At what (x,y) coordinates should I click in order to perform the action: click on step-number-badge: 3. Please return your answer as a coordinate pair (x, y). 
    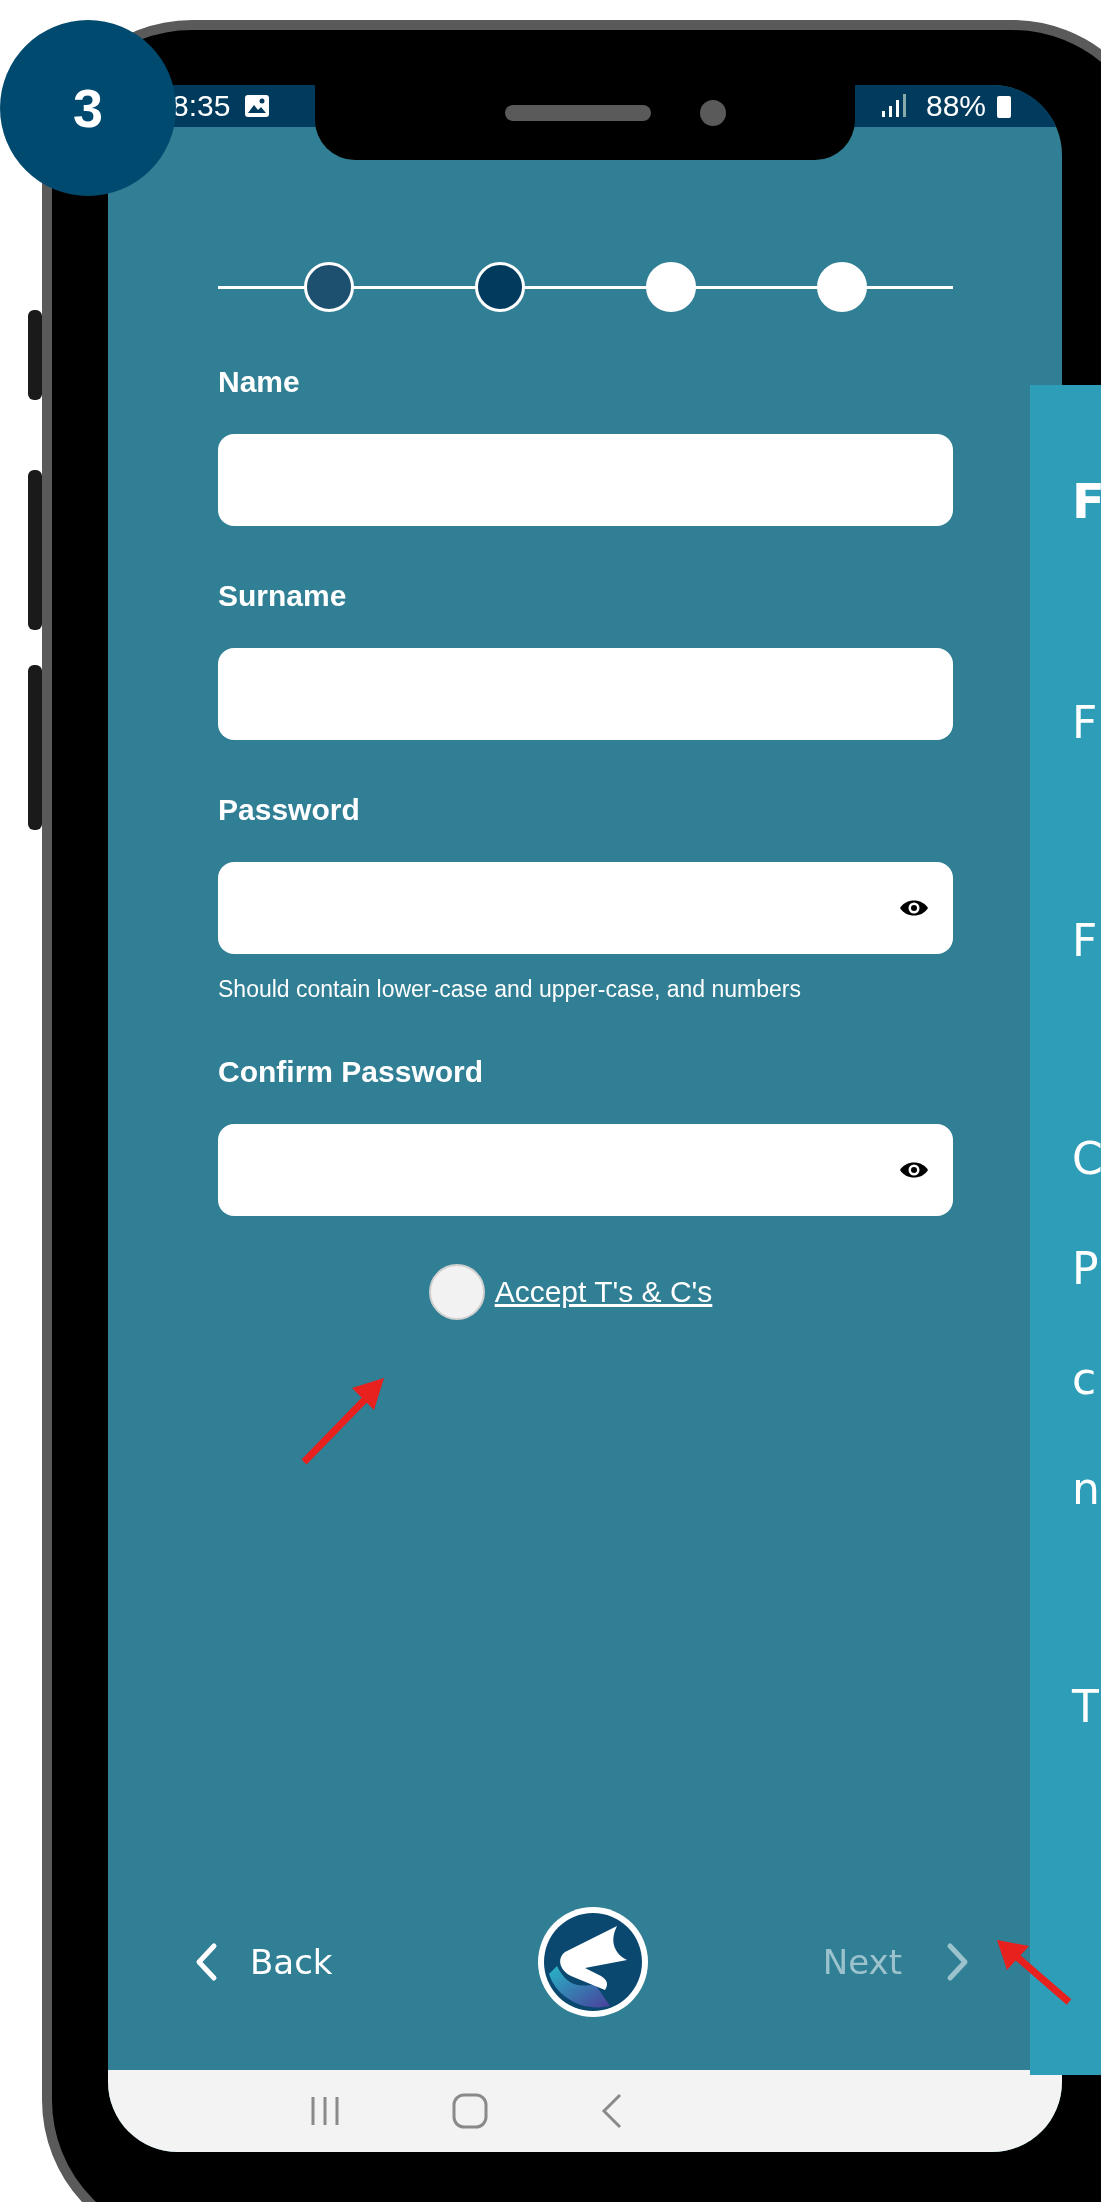
    Looking at the image, I should click on (88, 108).